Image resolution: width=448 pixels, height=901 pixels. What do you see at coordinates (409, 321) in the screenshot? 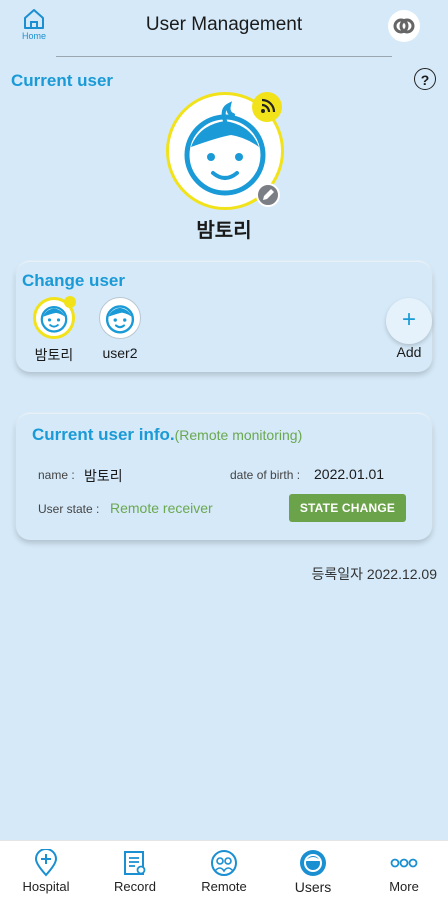
I see `add-user-button: +` at bounding box center [409, 321].